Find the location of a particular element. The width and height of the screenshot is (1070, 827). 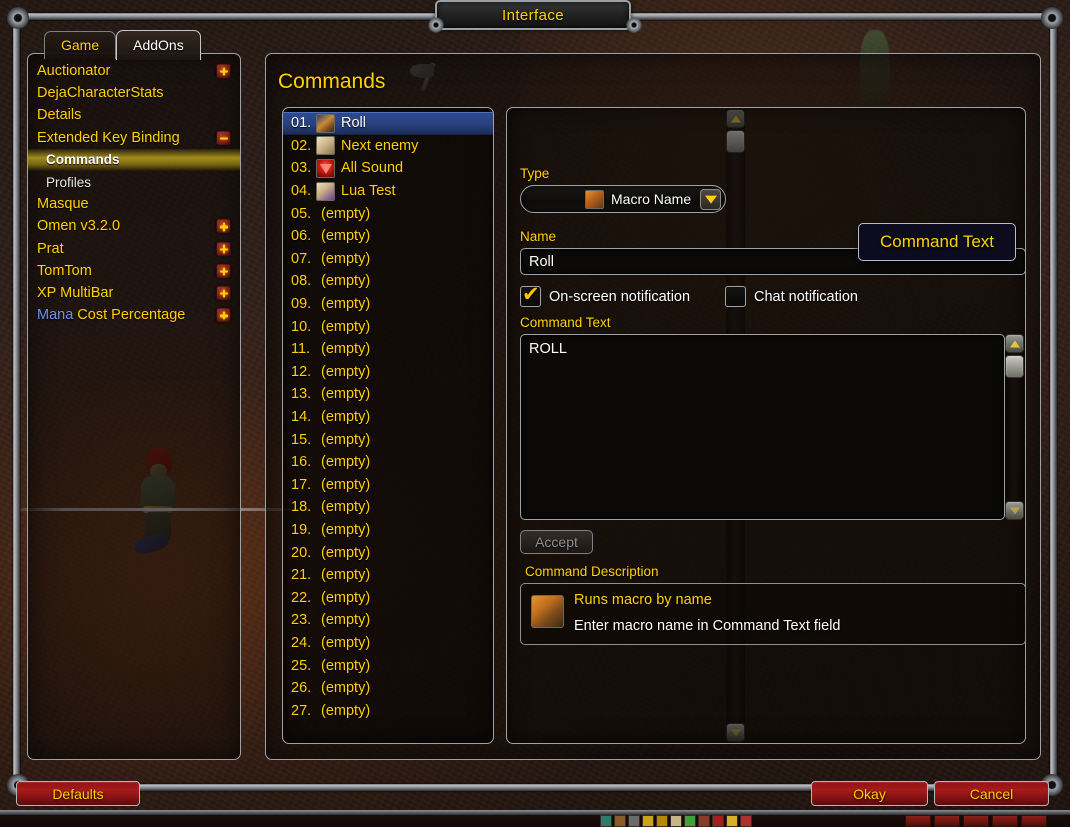

command-text-scrollbar is located at coordinates (1014, 427).